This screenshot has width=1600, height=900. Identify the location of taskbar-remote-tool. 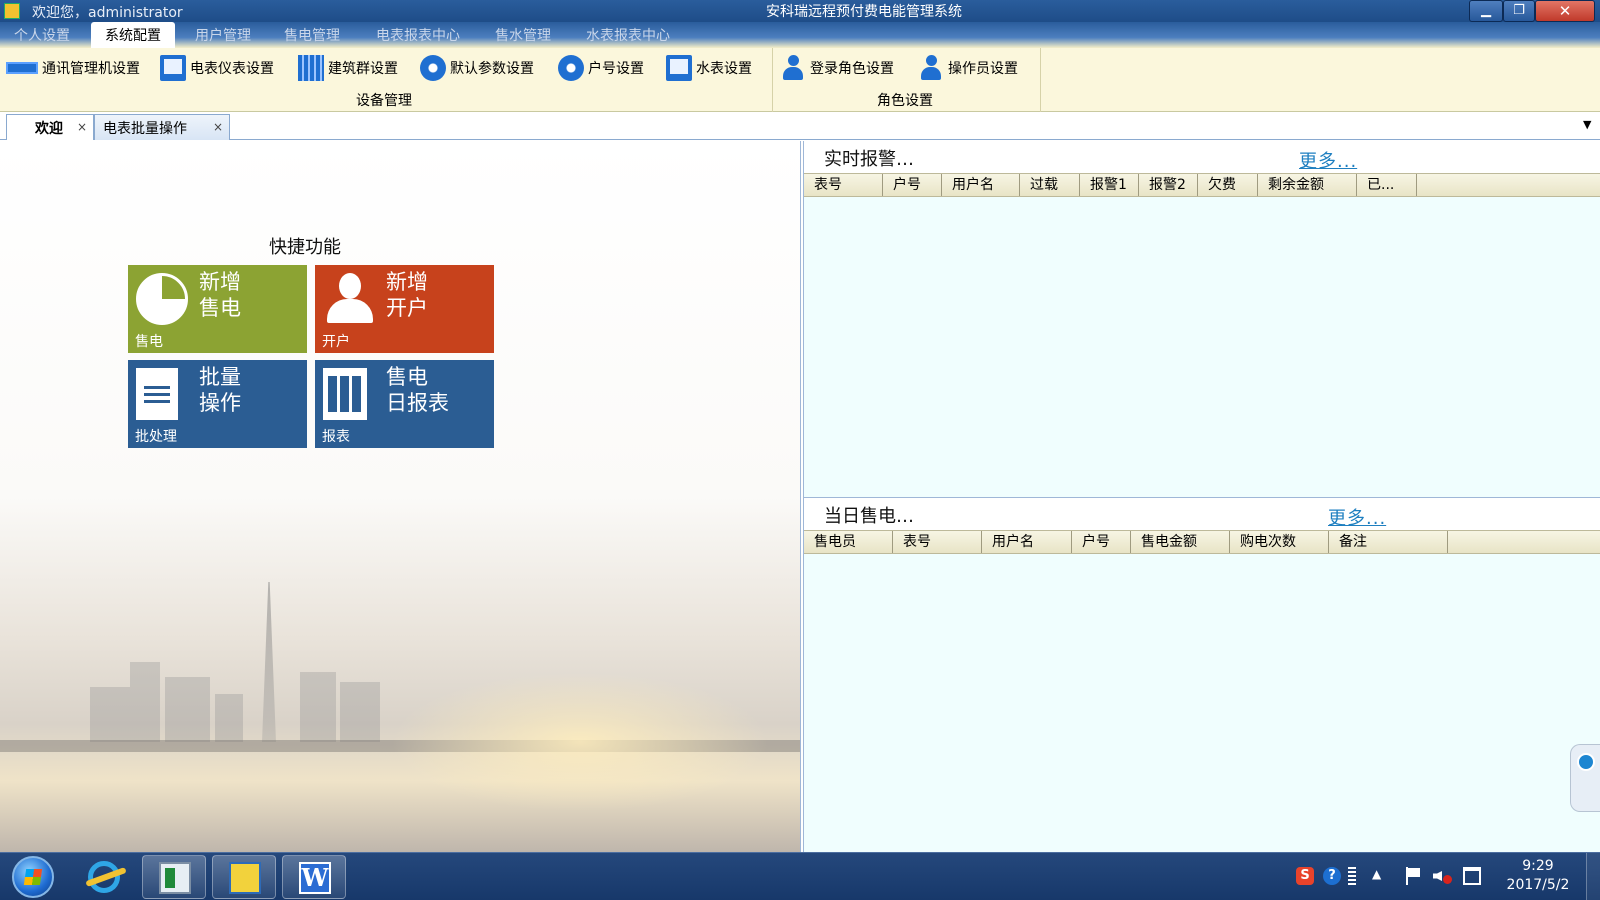
(244, 877).